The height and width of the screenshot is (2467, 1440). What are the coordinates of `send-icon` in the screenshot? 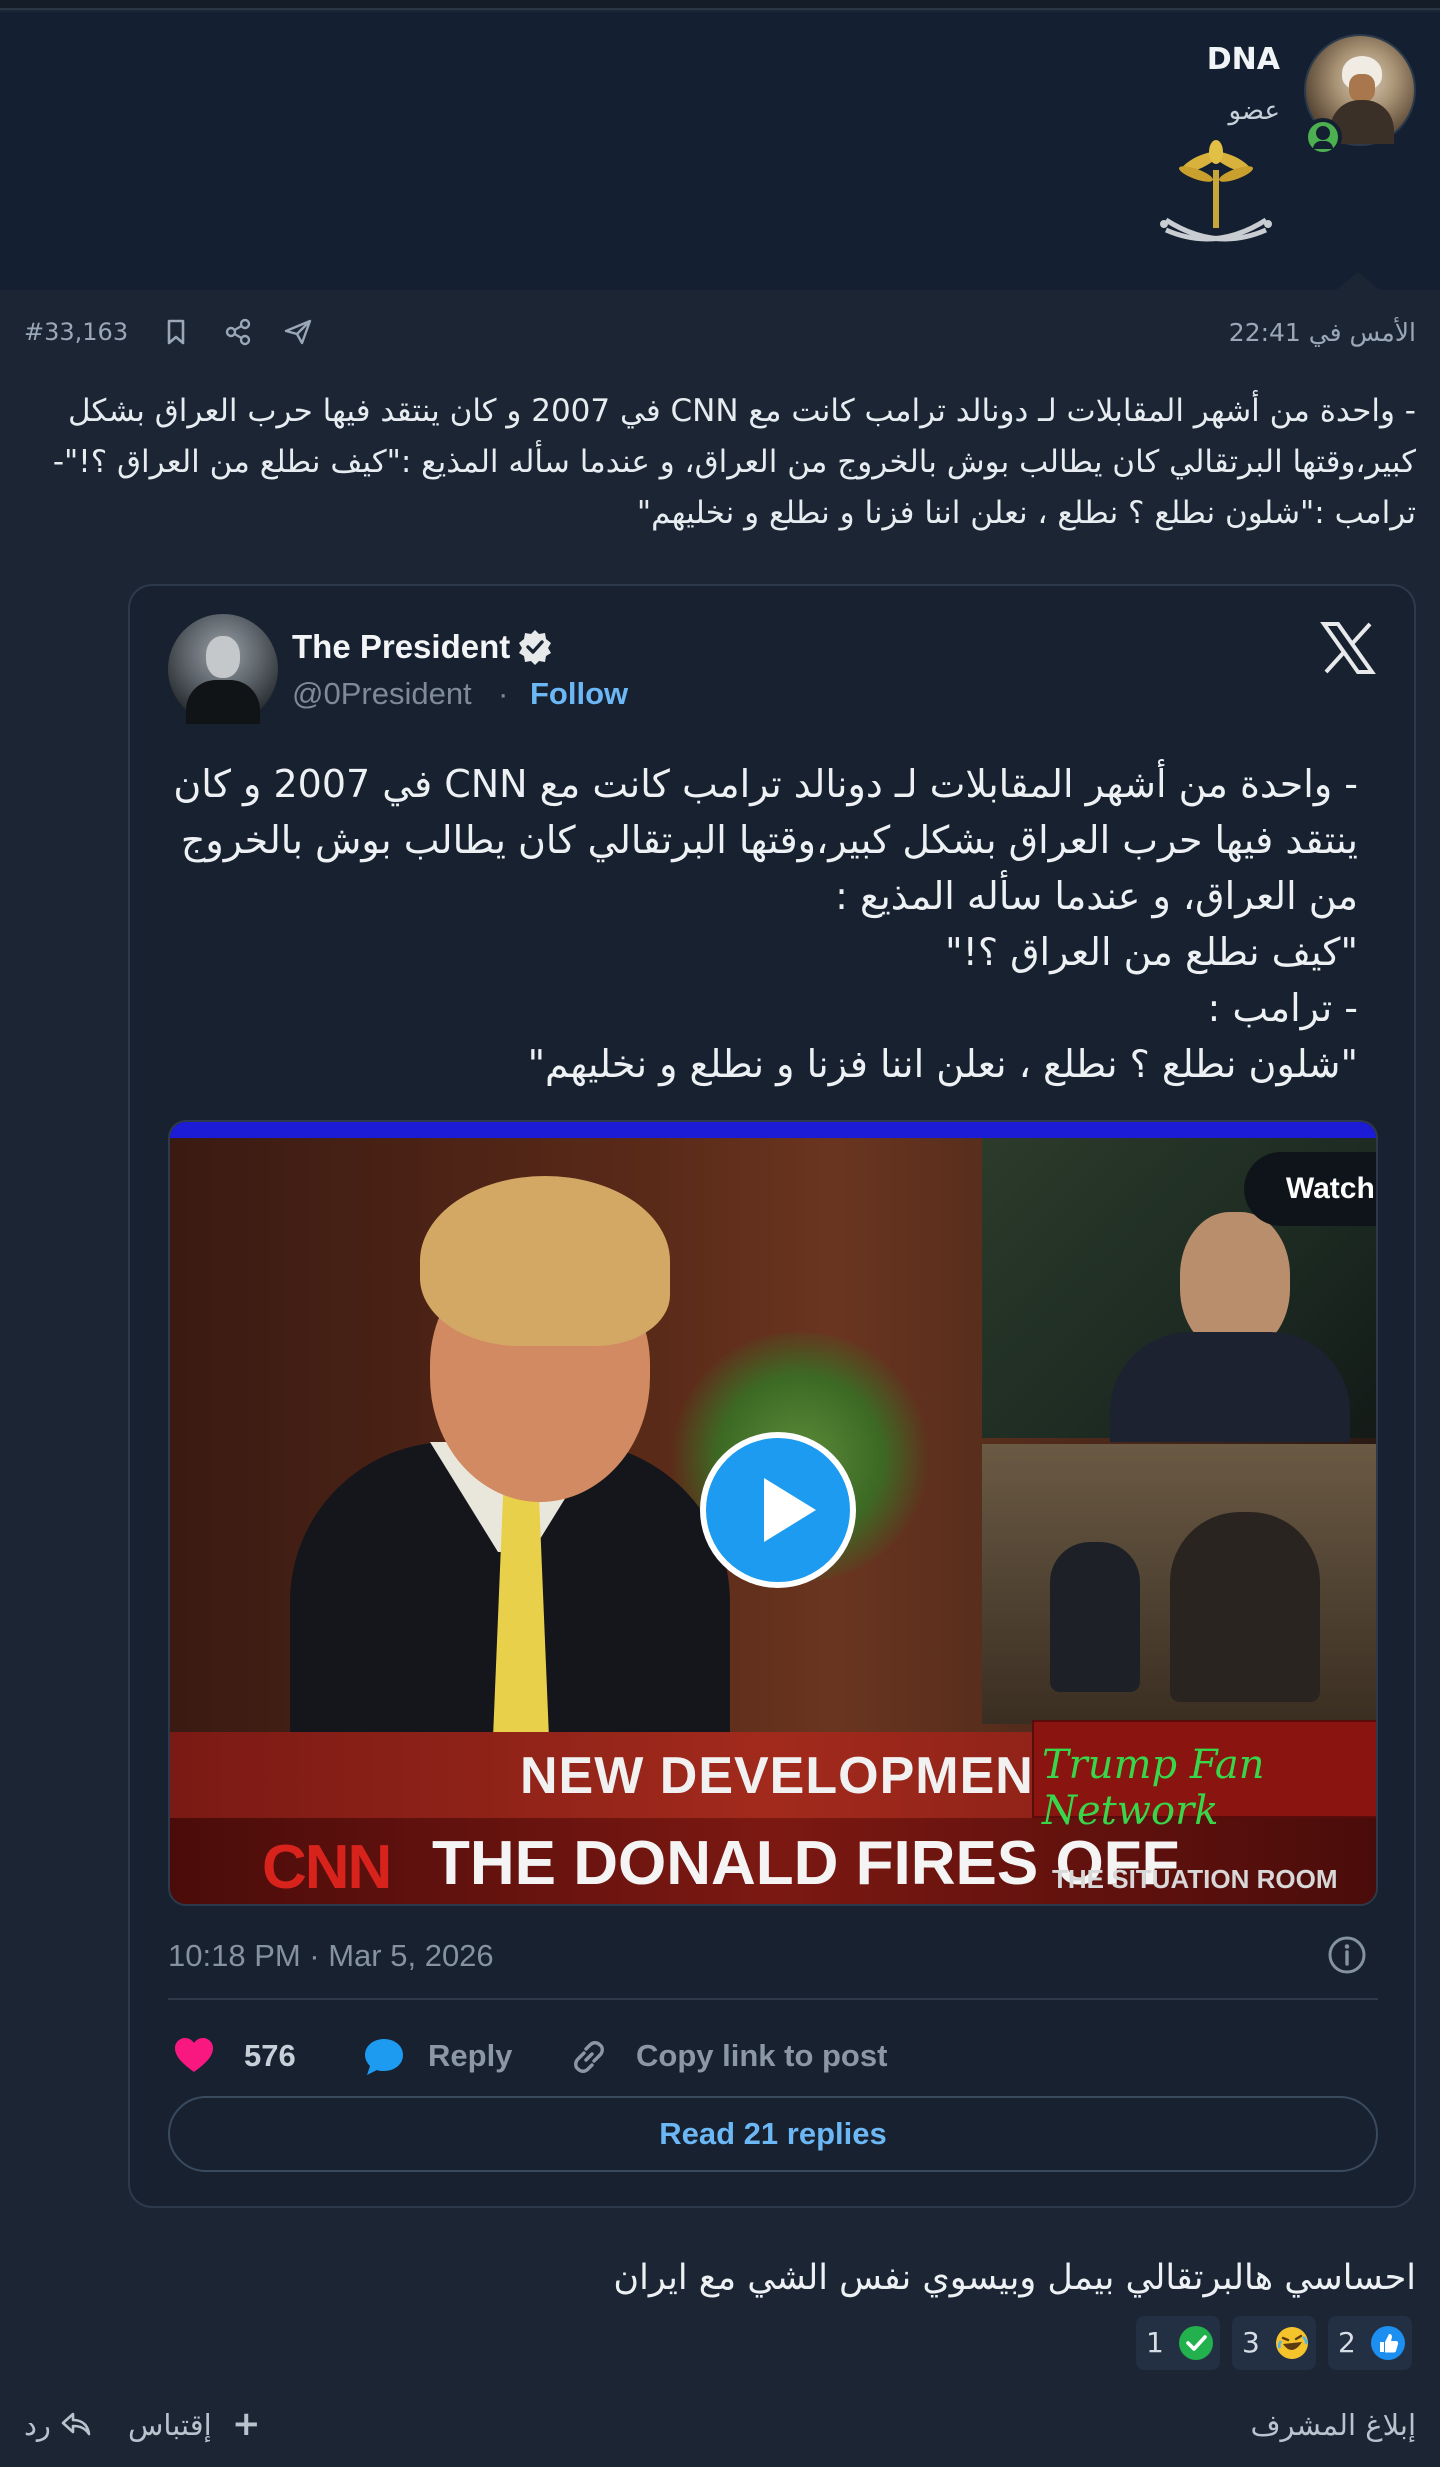 It's located at (298, 332).